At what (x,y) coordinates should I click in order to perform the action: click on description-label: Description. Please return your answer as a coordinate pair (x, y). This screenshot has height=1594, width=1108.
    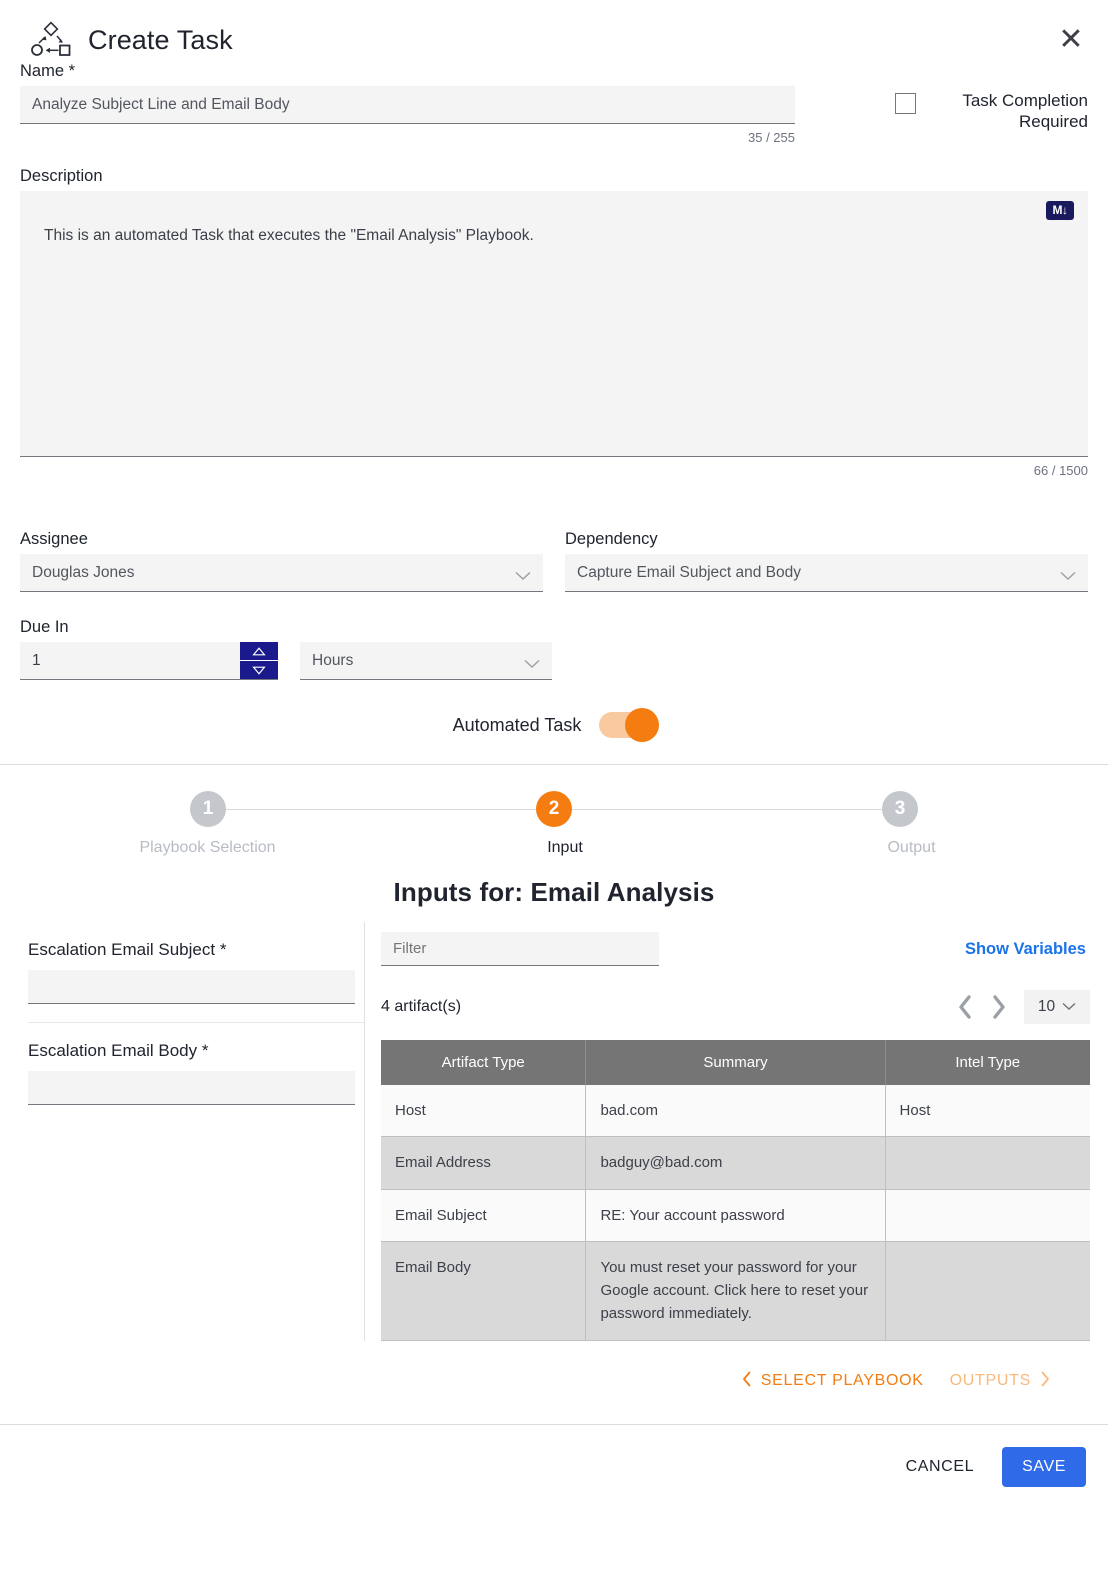
    Looking at the image, I should click on (61, 176).